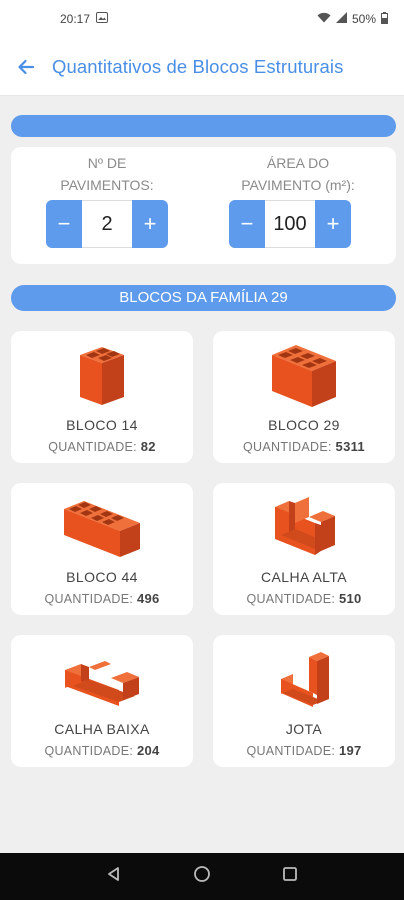 Image resolution: width=404 pixels, height=900 pixels. I want to click on nav-recents-icon, so click(290, 876).